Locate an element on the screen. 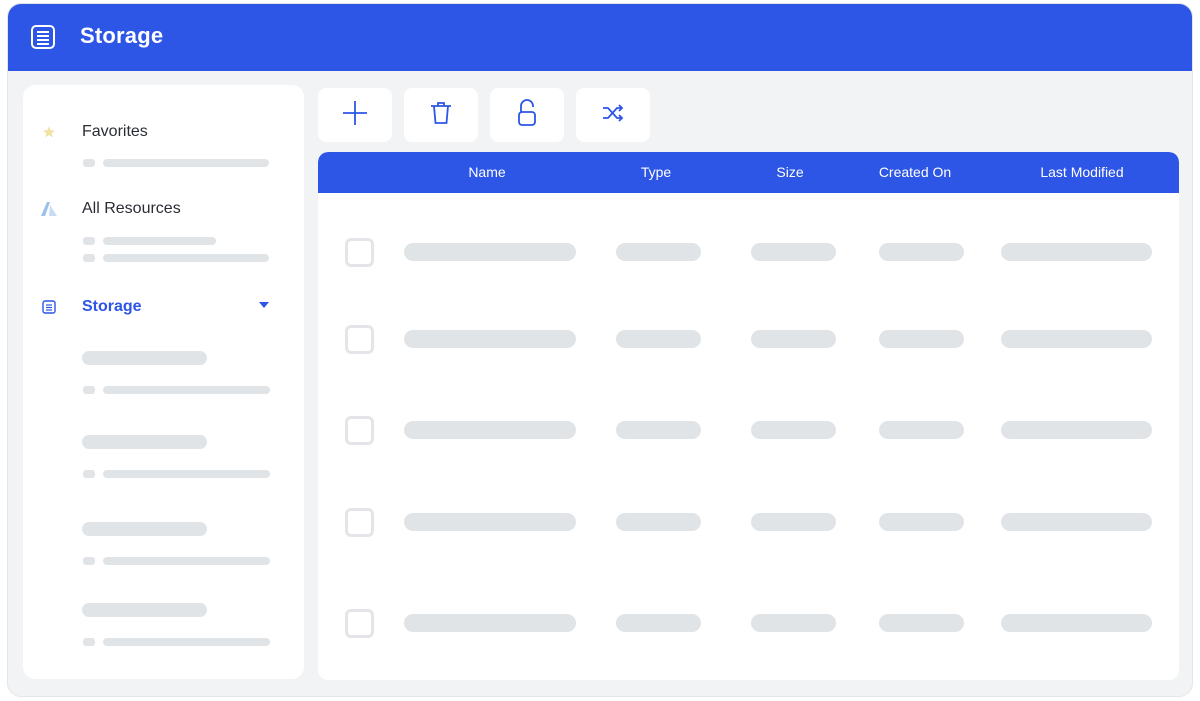 This screenshot has width=1200, height=701. sidebar-item-storage: Storage is located at coordinates (163, 307).